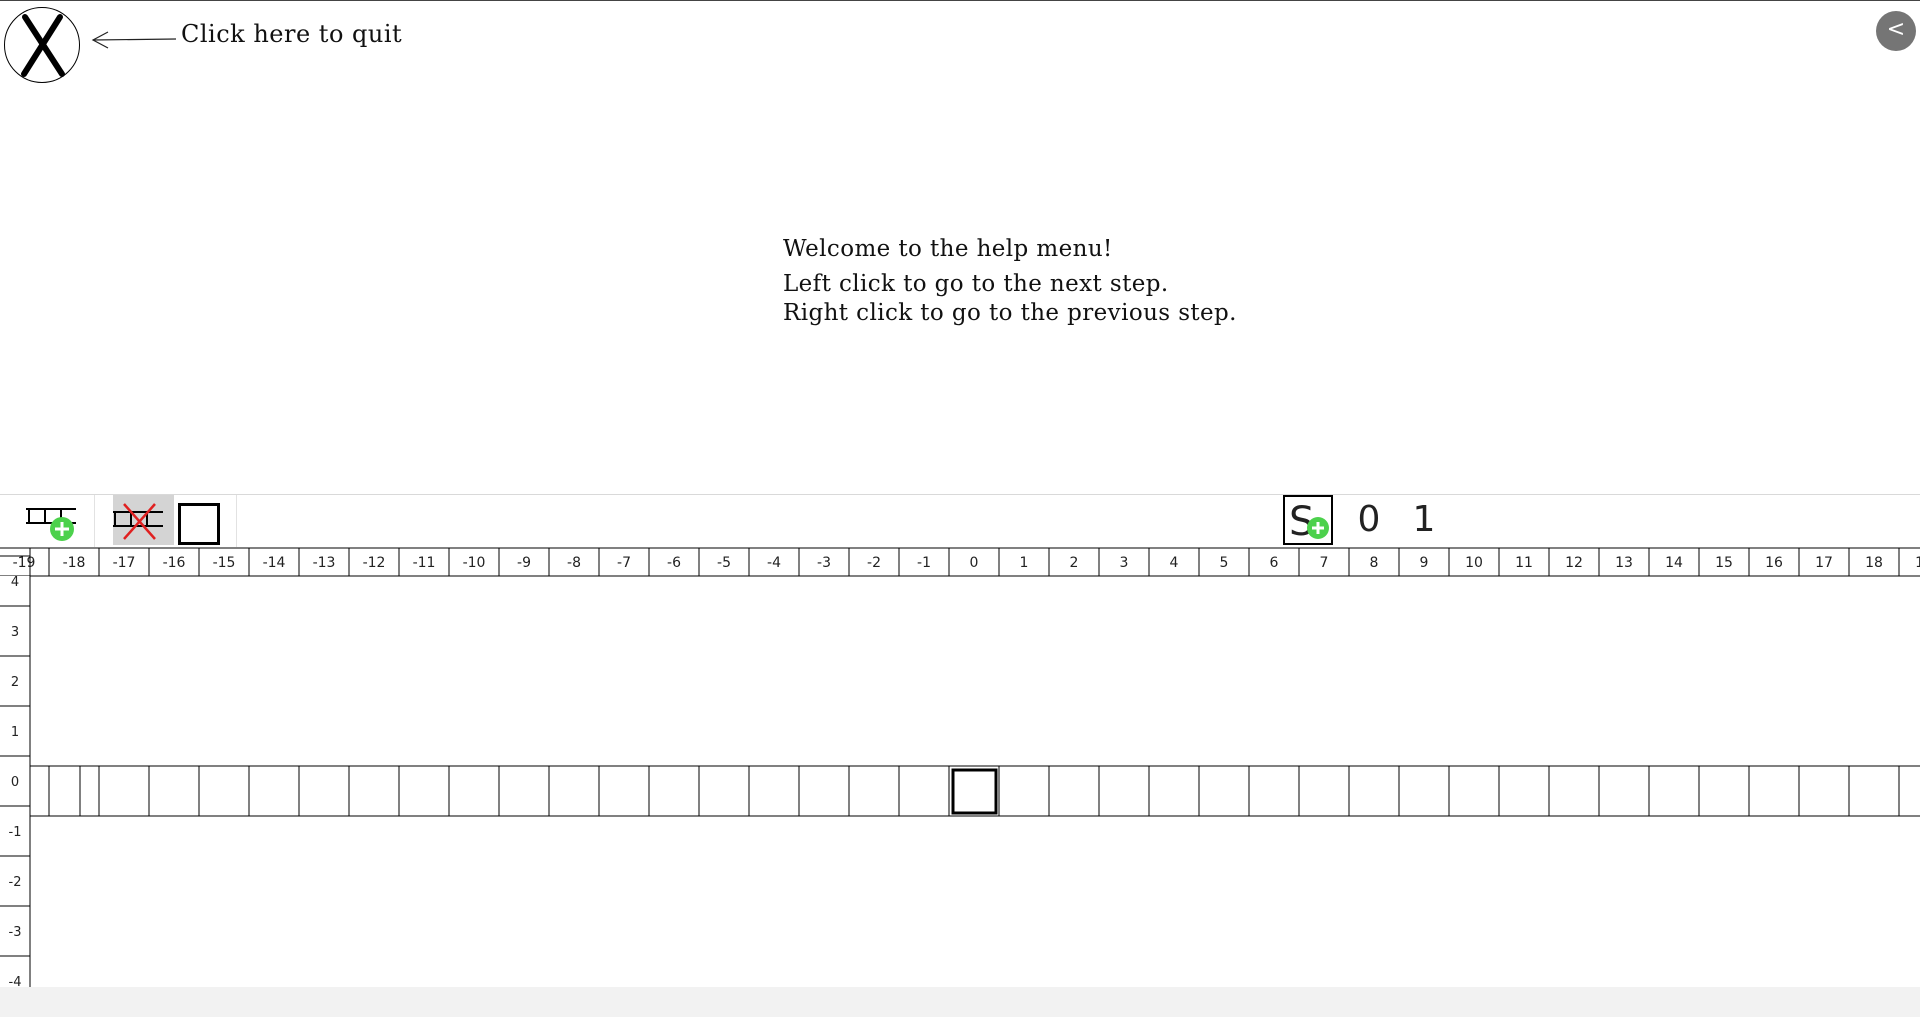 This screenshot has height=1017, width=1920. I want to click on help-line-welcome: Welcome to the help menu!, so click(948, 249).